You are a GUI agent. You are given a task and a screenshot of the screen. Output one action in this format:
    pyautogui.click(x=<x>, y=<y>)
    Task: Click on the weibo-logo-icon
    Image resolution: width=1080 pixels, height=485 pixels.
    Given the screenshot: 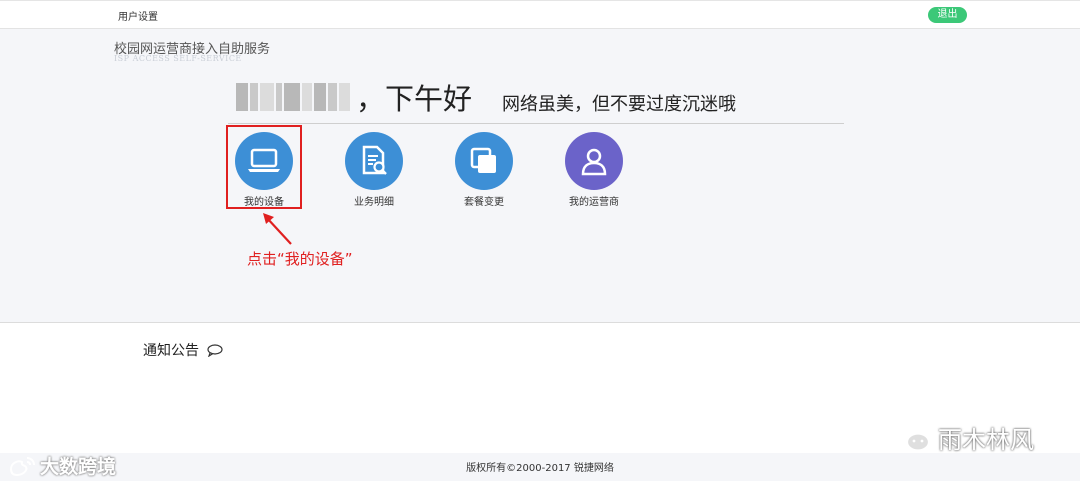 What is the action you would take?
    pyautogui.click(x=22, y=466)
    